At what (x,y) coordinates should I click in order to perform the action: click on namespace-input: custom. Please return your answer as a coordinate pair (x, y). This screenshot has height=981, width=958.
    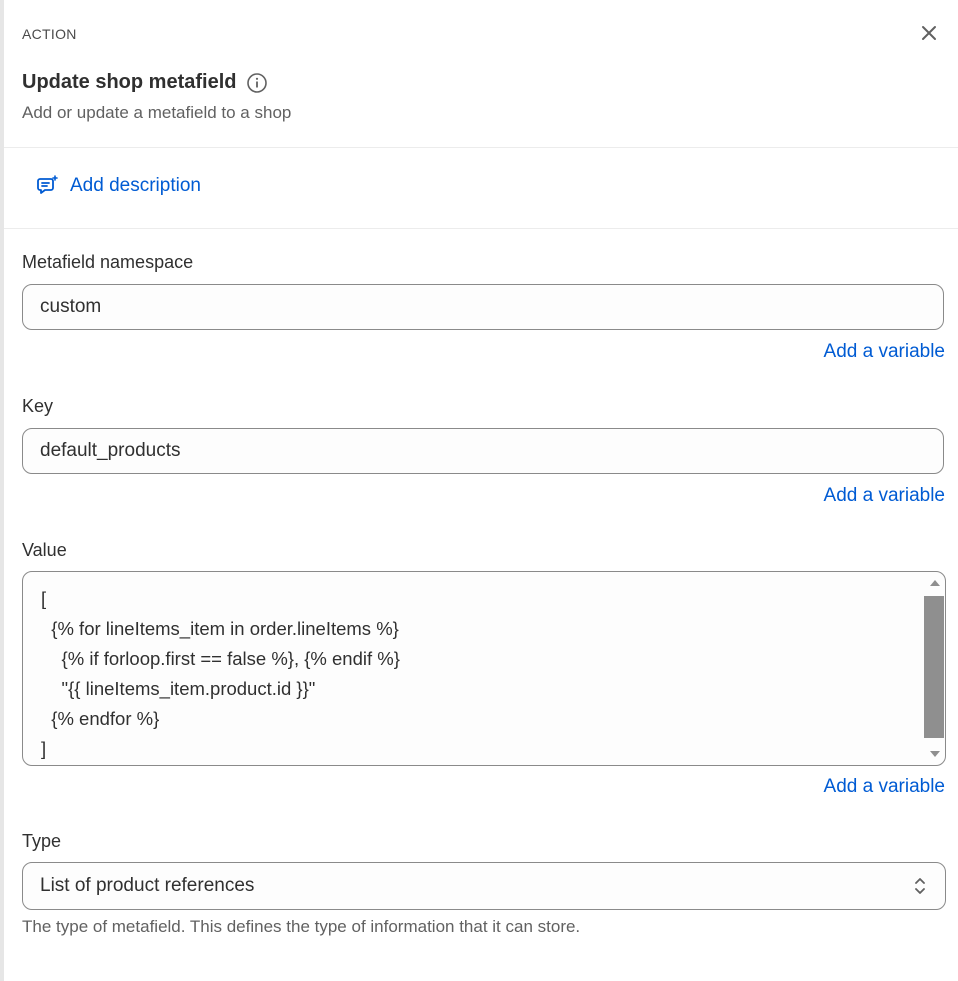
    Looking at the image, I should click on (483, 307).